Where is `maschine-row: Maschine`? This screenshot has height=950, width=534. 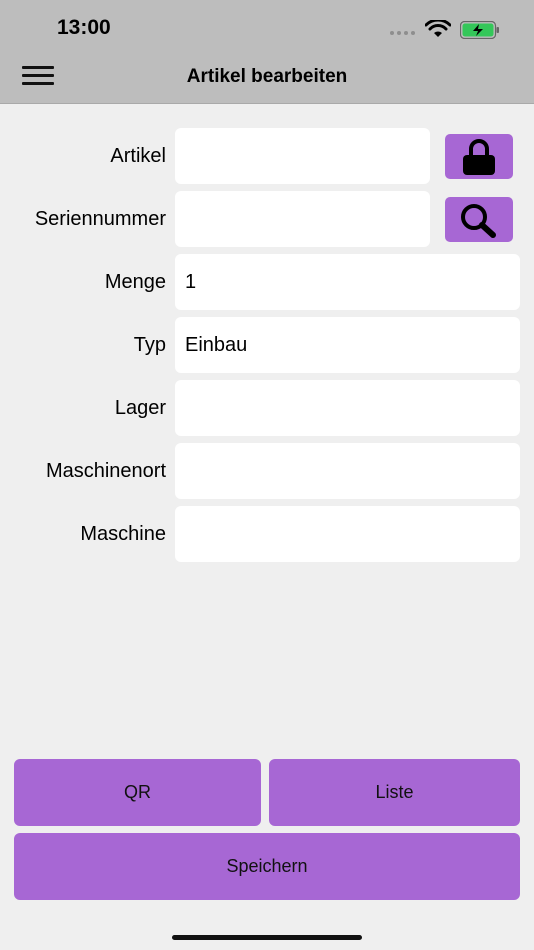 maschine-row: Maschine is located at coordinates (267, 534).